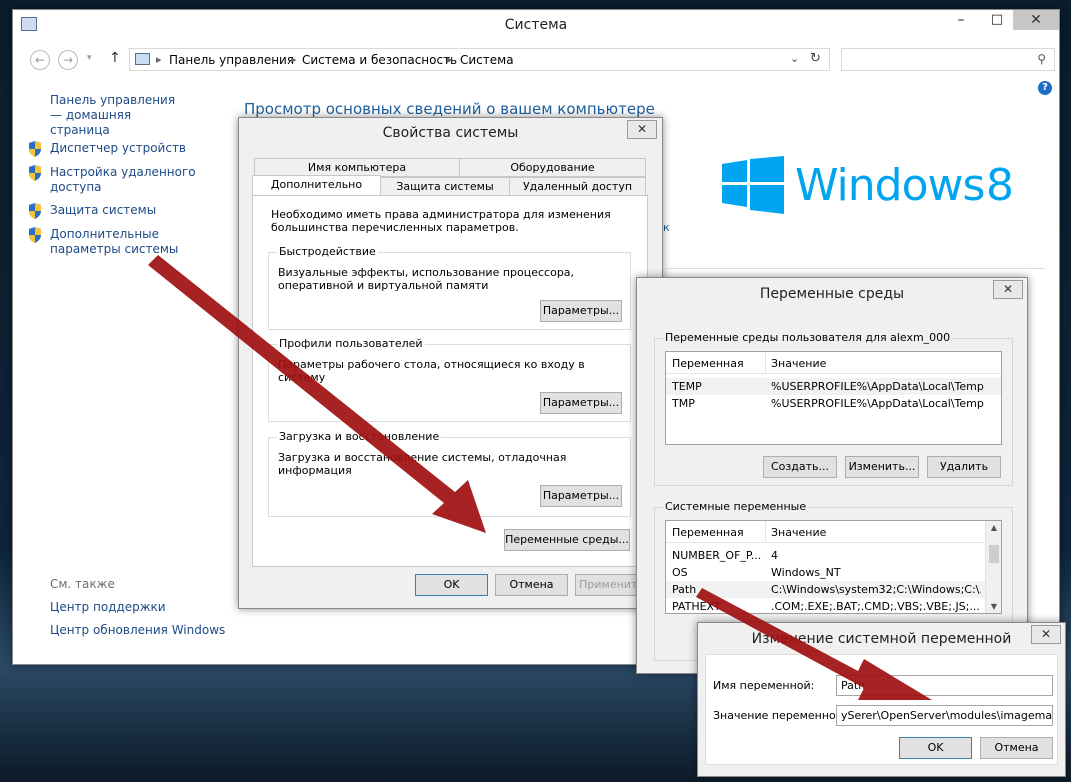 This screenshot has height=782, width=1071. I want to click on row-value: Windows_NT, so click(806, 572).